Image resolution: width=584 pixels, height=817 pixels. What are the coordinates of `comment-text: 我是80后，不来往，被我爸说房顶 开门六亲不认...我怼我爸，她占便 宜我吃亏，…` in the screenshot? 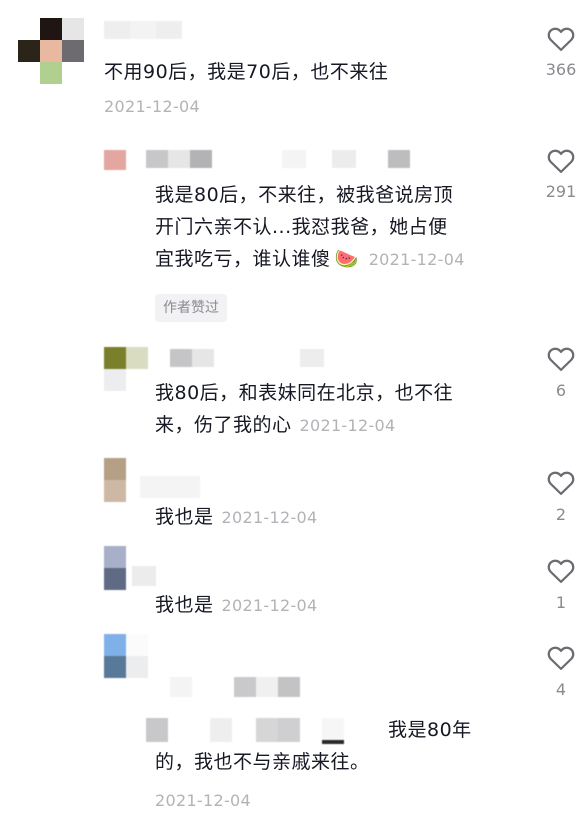 It's located at (310, 227).